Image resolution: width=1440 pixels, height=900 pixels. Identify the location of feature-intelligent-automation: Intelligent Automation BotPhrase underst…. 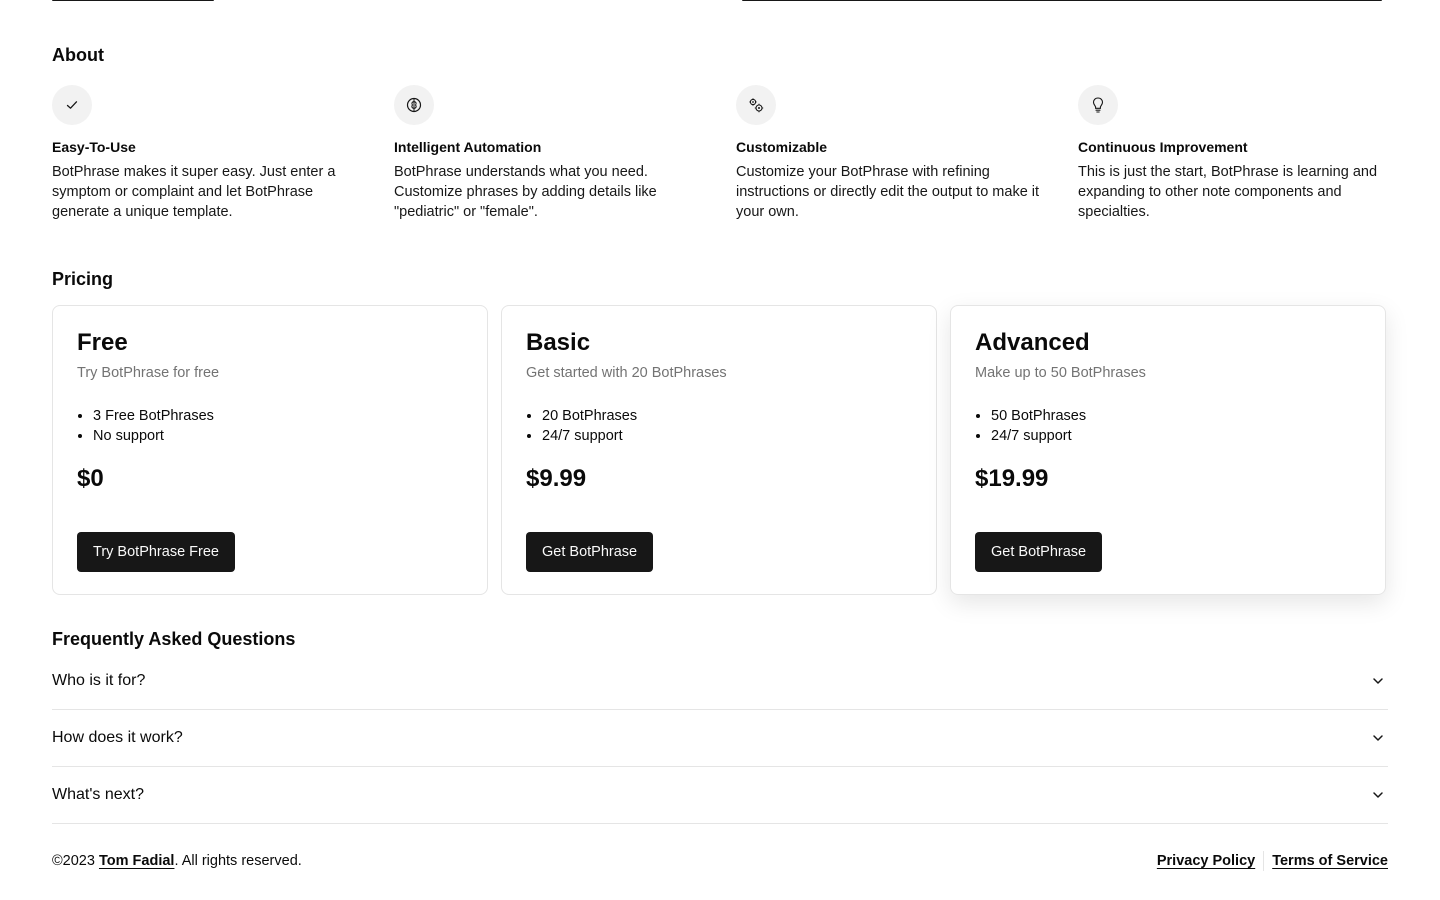
(549, 153).